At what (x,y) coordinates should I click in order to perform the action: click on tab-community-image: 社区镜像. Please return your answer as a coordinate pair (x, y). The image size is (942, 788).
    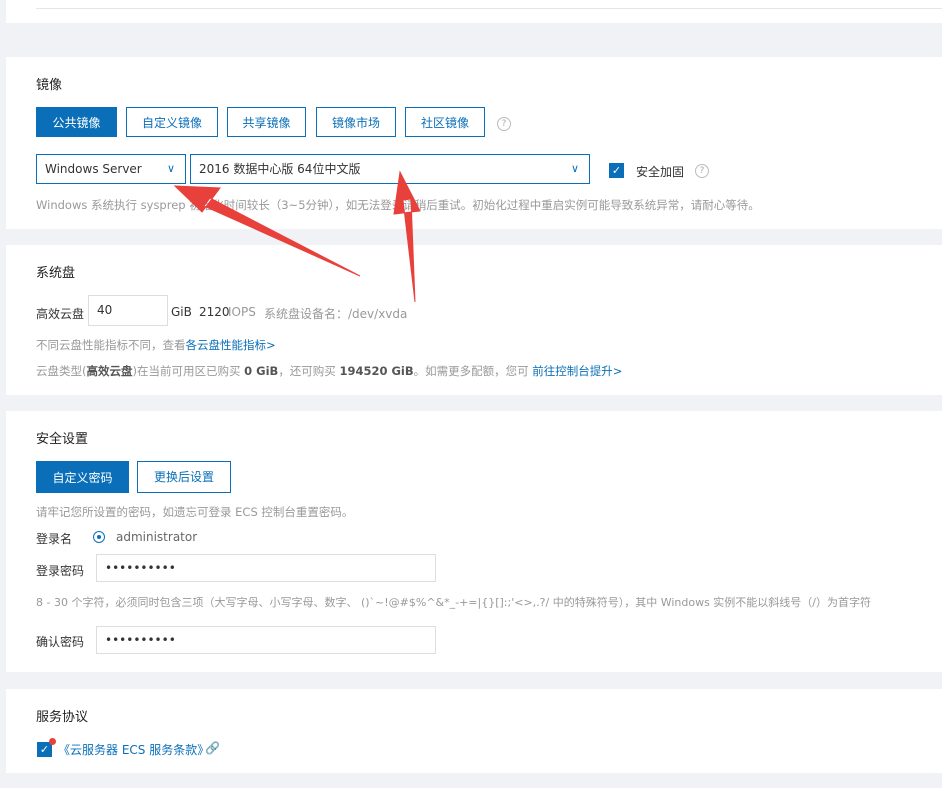
    Looking at the image, I should click on (445, 122).